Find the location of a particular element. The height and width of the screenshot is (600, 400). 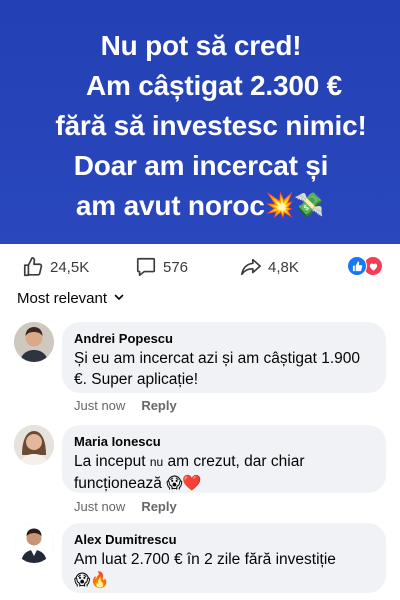

post-action-bar: 24,5K 576 4,8K is located at coordinates (200, 267).